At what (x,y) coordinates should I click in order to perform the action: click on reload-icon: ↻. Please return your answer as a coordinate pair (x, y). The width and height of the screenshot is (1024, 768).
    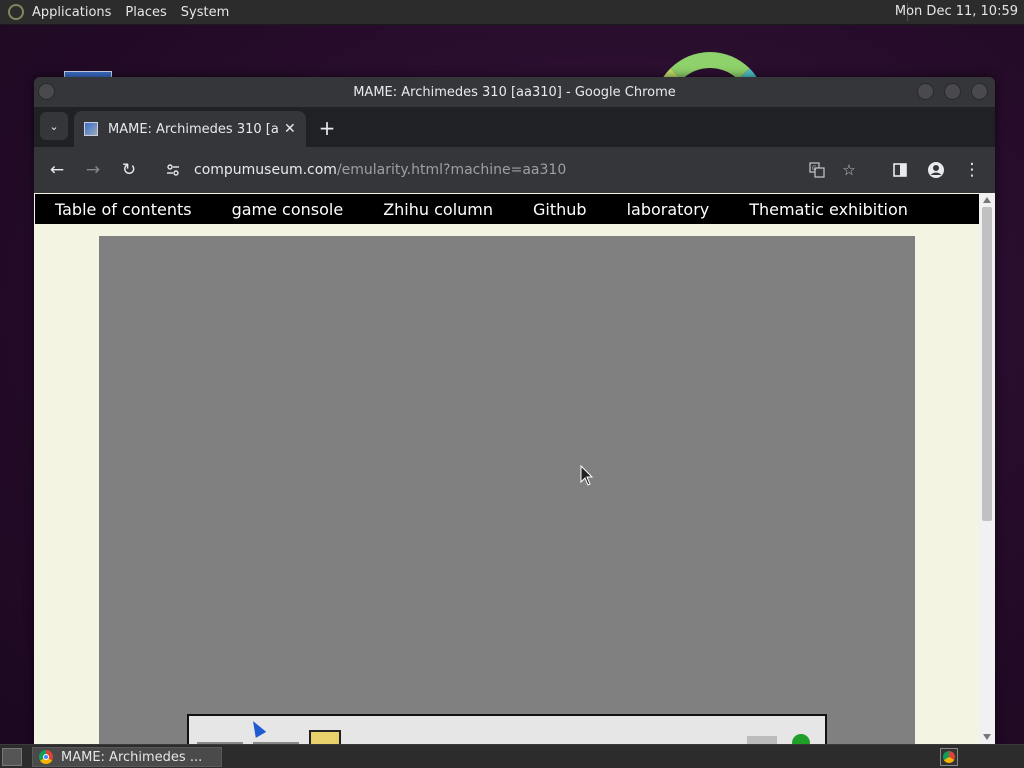
    Looking at the image, I should click on (129, 170).